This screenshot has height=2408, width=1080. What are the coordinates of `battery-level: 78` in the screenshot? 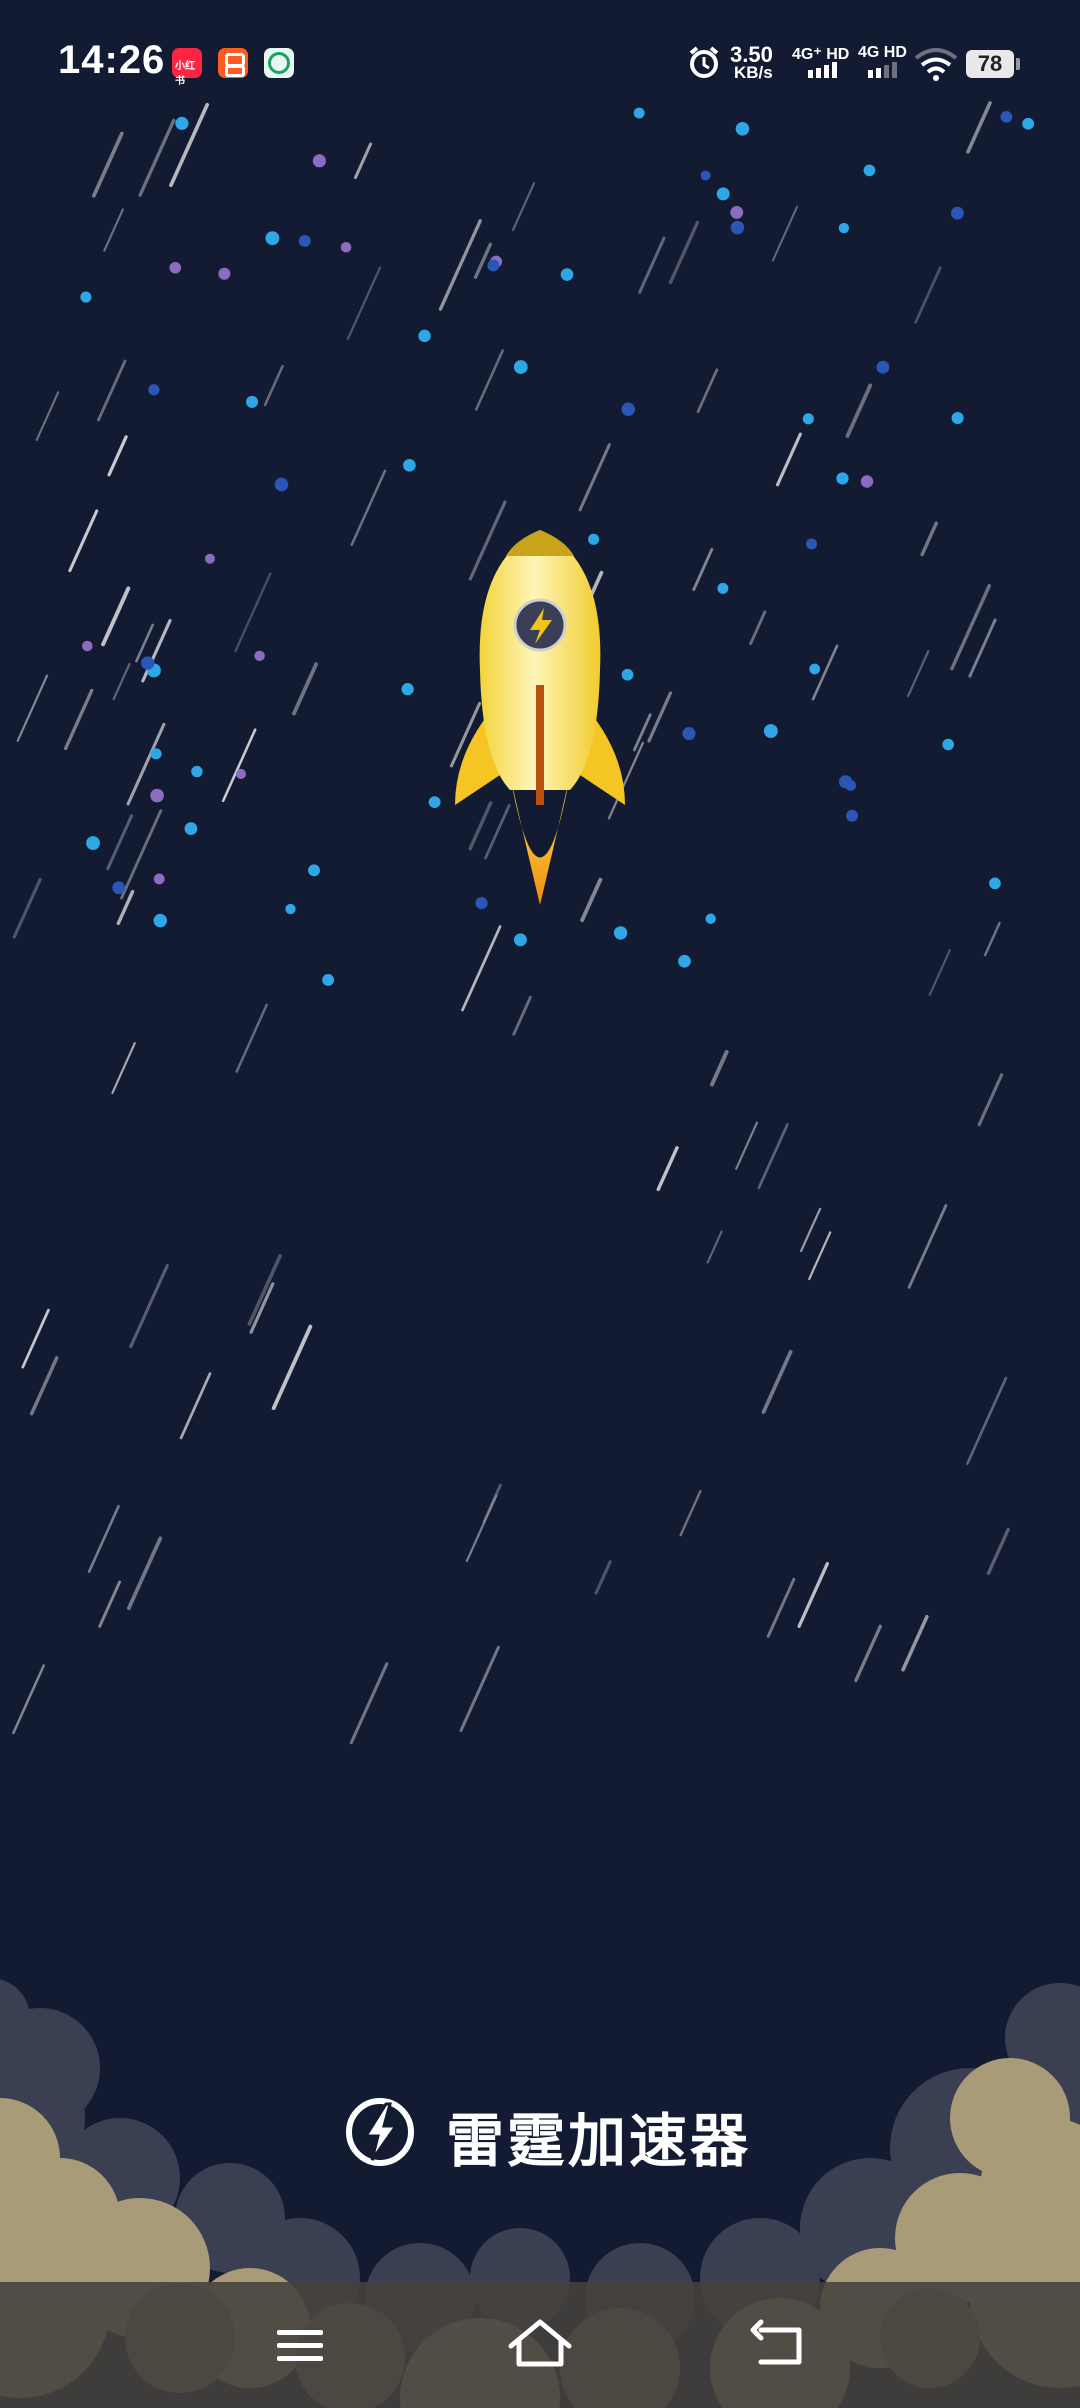 It's located at (990, 63).